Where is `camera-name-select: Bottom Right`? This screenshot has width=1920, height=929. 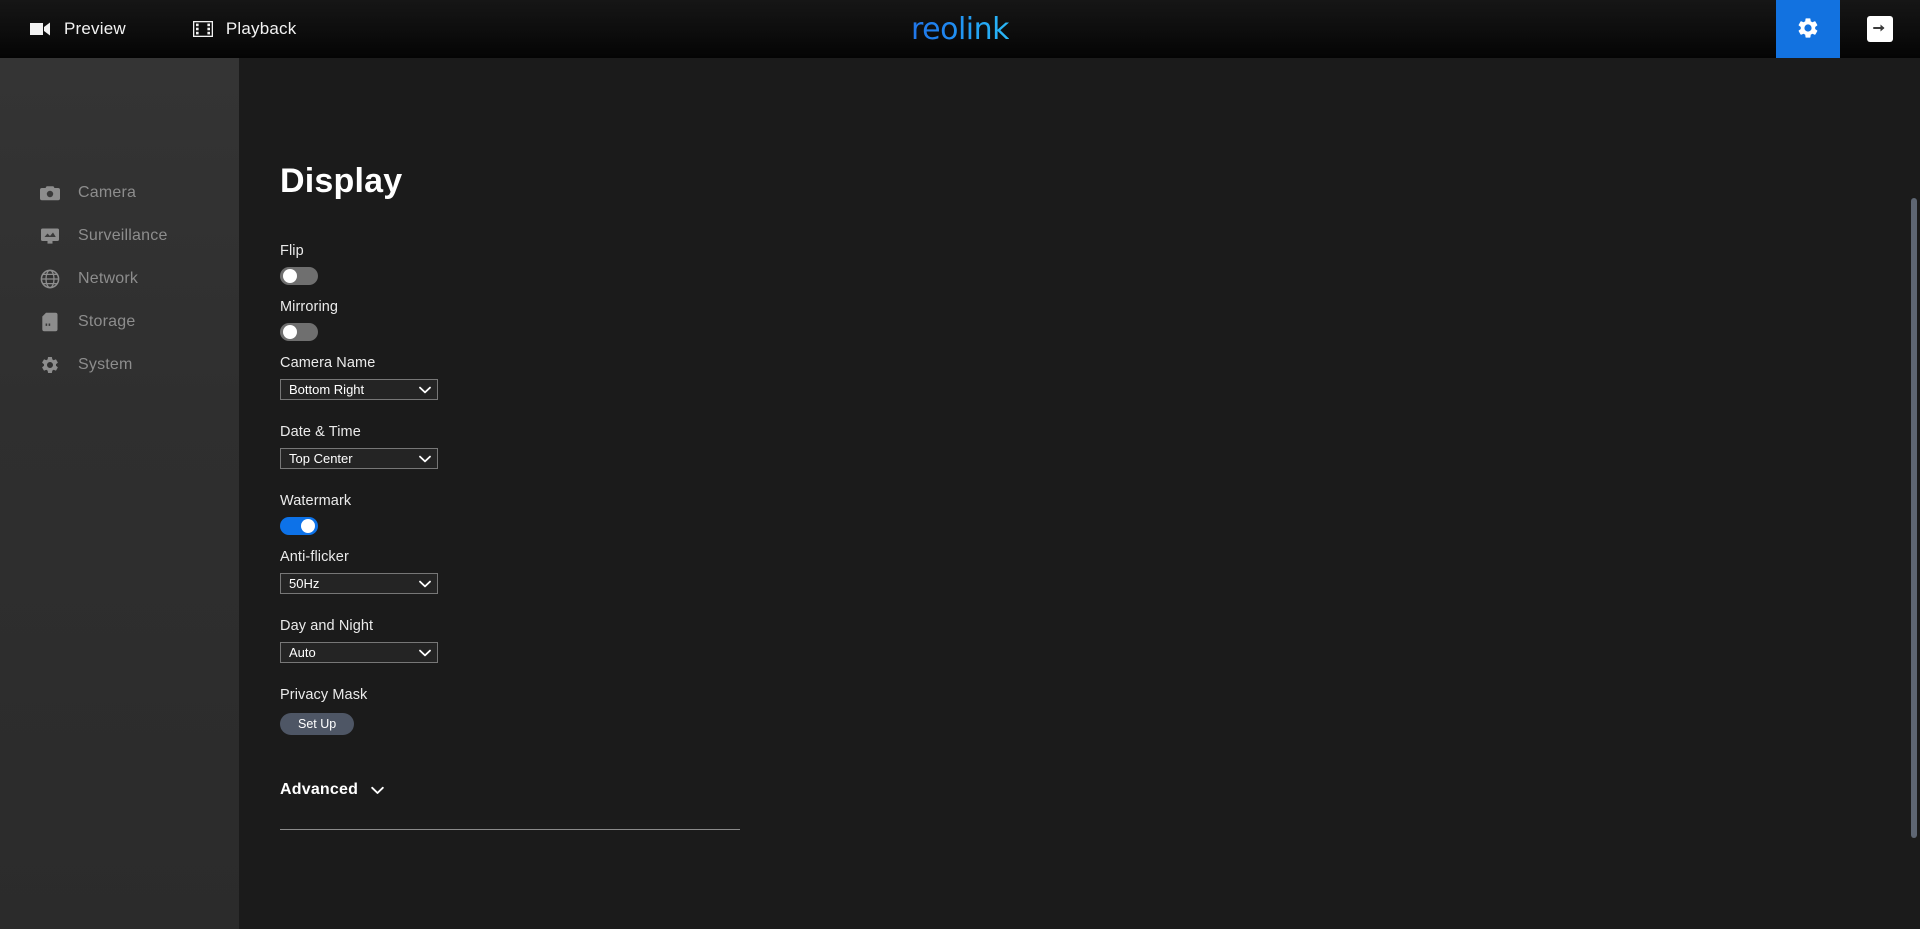
camera-name-select: Bottom Right is located at coordinates (359, 389).